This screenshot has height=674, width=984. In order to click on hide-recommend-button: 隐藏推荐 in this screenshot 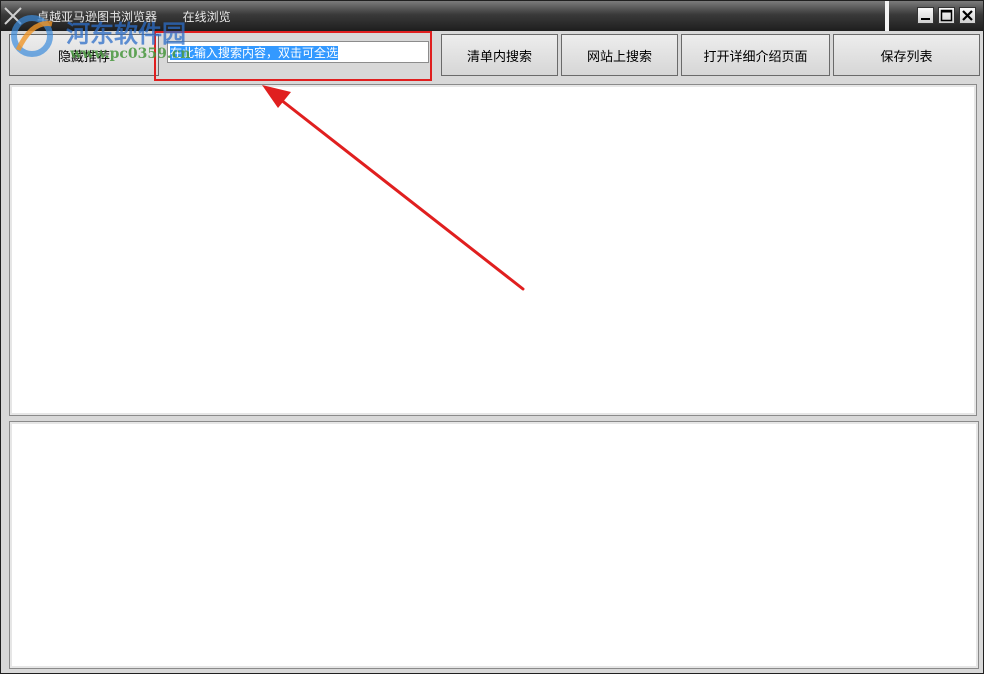, I will do `click(84, 55)`.